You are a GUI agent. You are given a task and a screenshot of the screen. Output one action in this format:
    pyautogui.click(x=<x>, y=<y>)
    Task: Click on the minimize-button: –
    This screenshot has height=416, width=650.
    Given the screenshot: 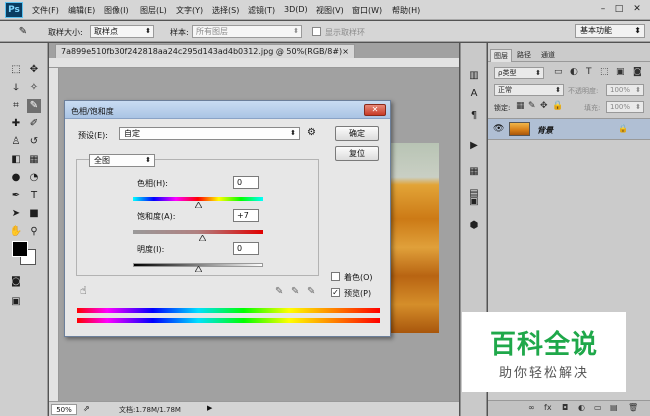 What is the action you would take?
    pyautogui.click(x=603, y=9)
    